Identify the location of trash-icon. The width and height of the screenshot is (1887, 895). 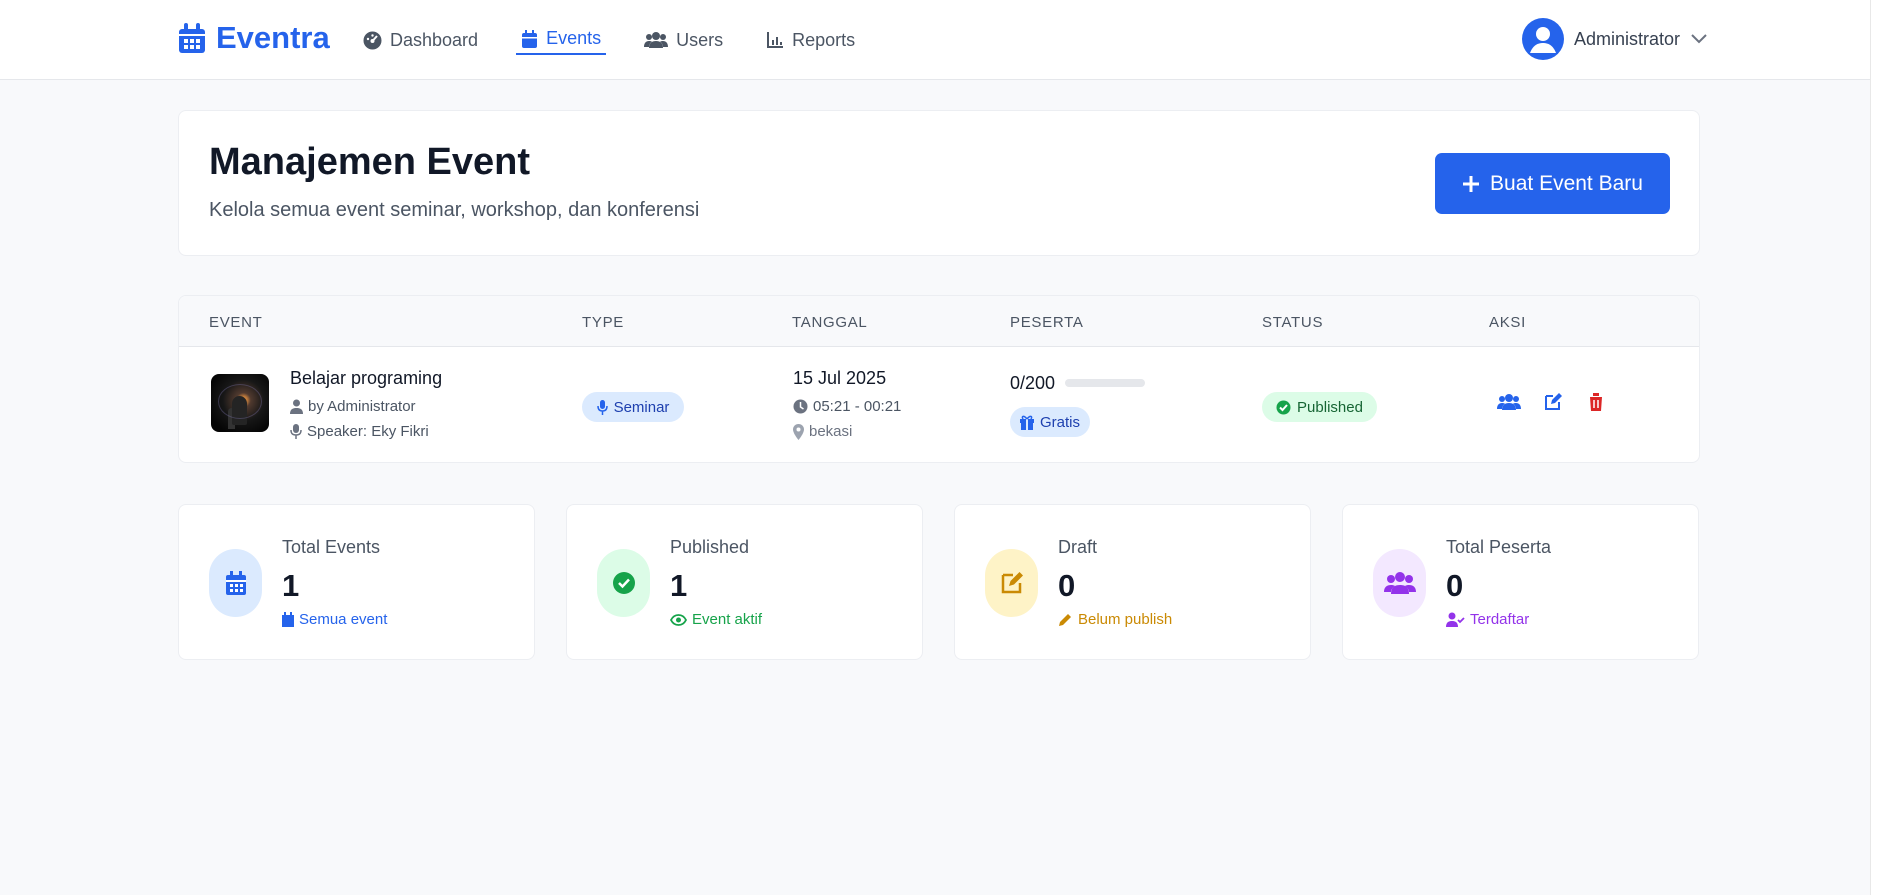
(1596, 402).